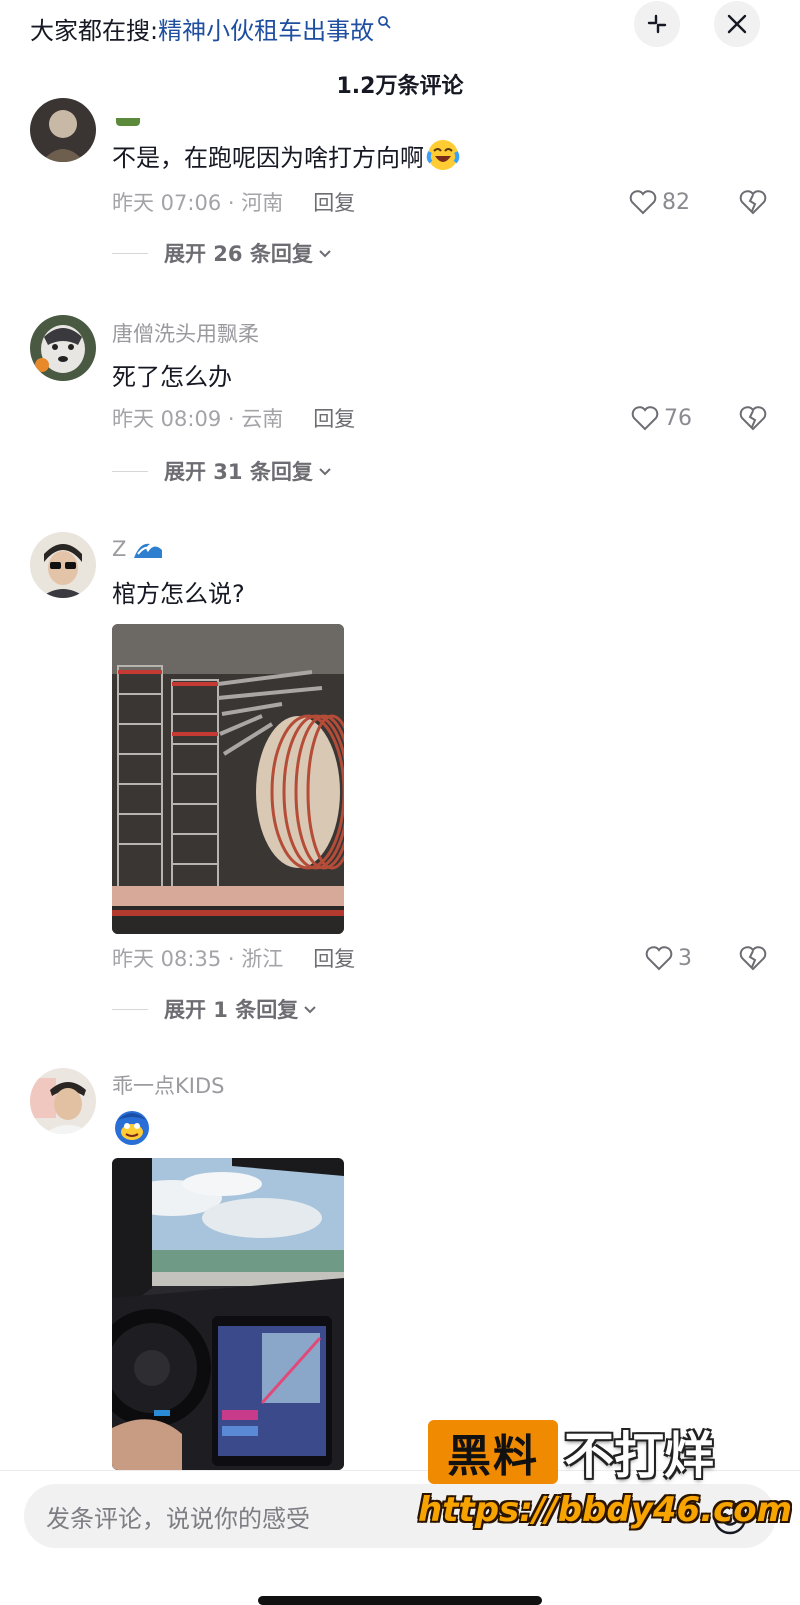 This screenshot has height=1605, width=800. I want to click on search-icon, so click(384, 22).